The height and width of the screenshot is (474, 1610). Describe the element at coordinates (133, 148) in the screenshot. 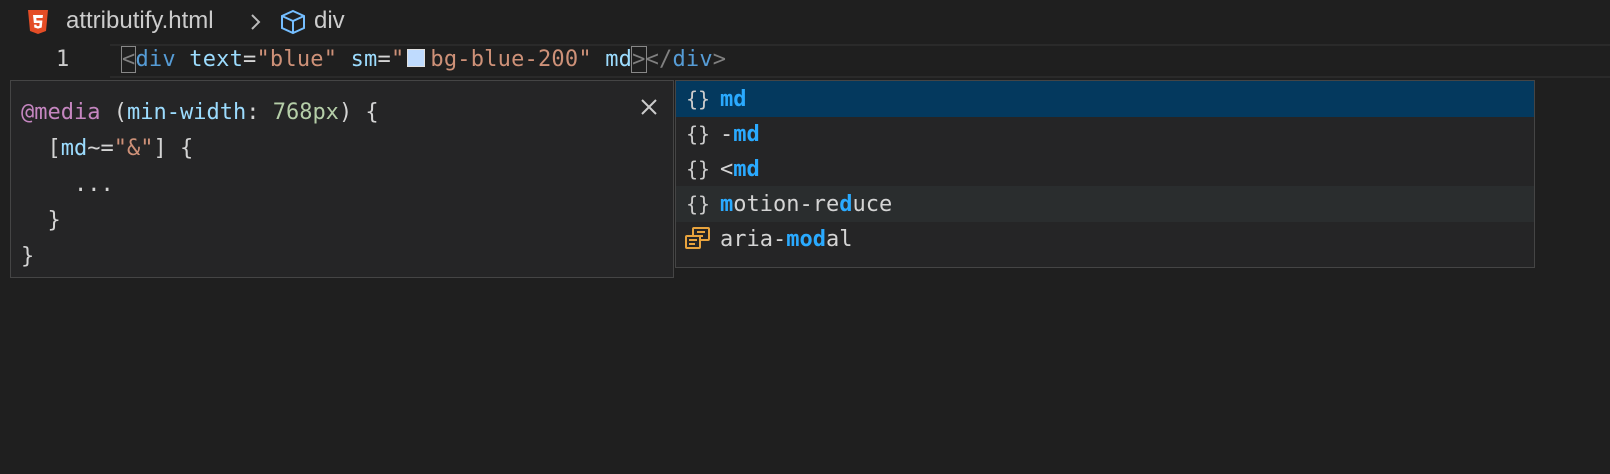

I see `detail-selector-value: "&"` at that location.